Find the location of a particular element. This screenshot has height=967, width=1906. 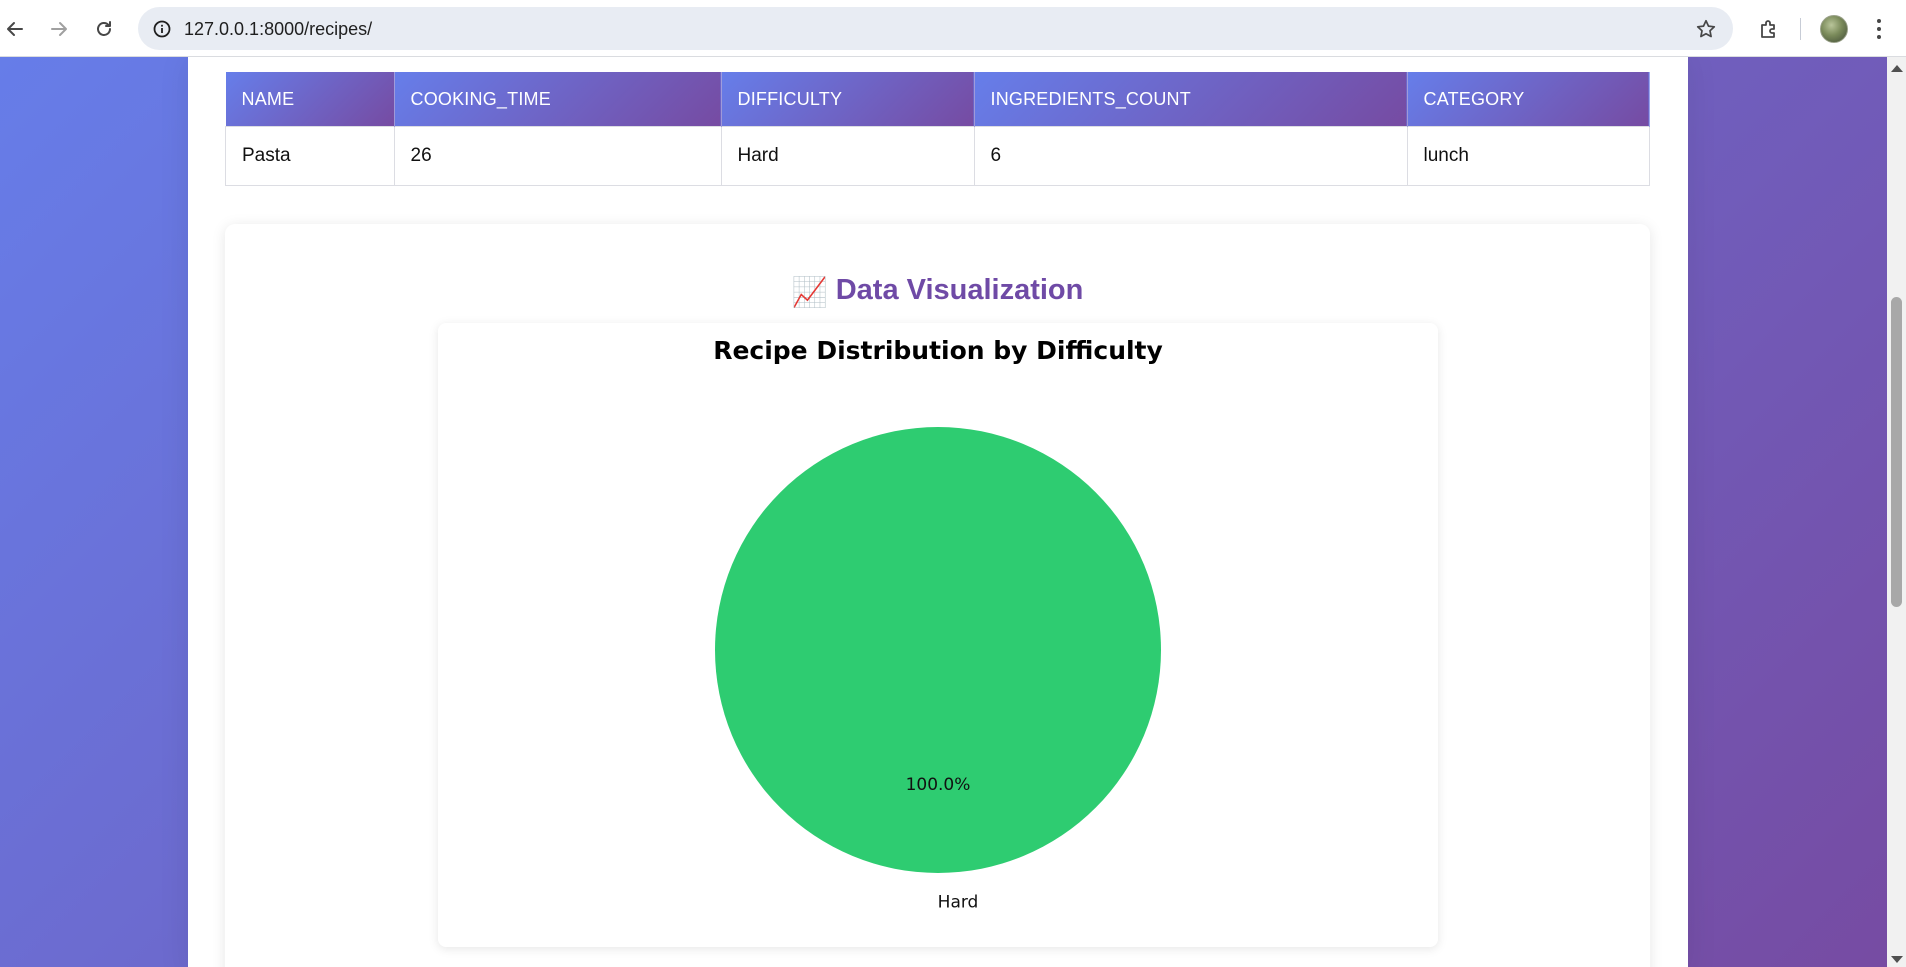

scroll-down-arrow is located at coordinates (1897, 959).